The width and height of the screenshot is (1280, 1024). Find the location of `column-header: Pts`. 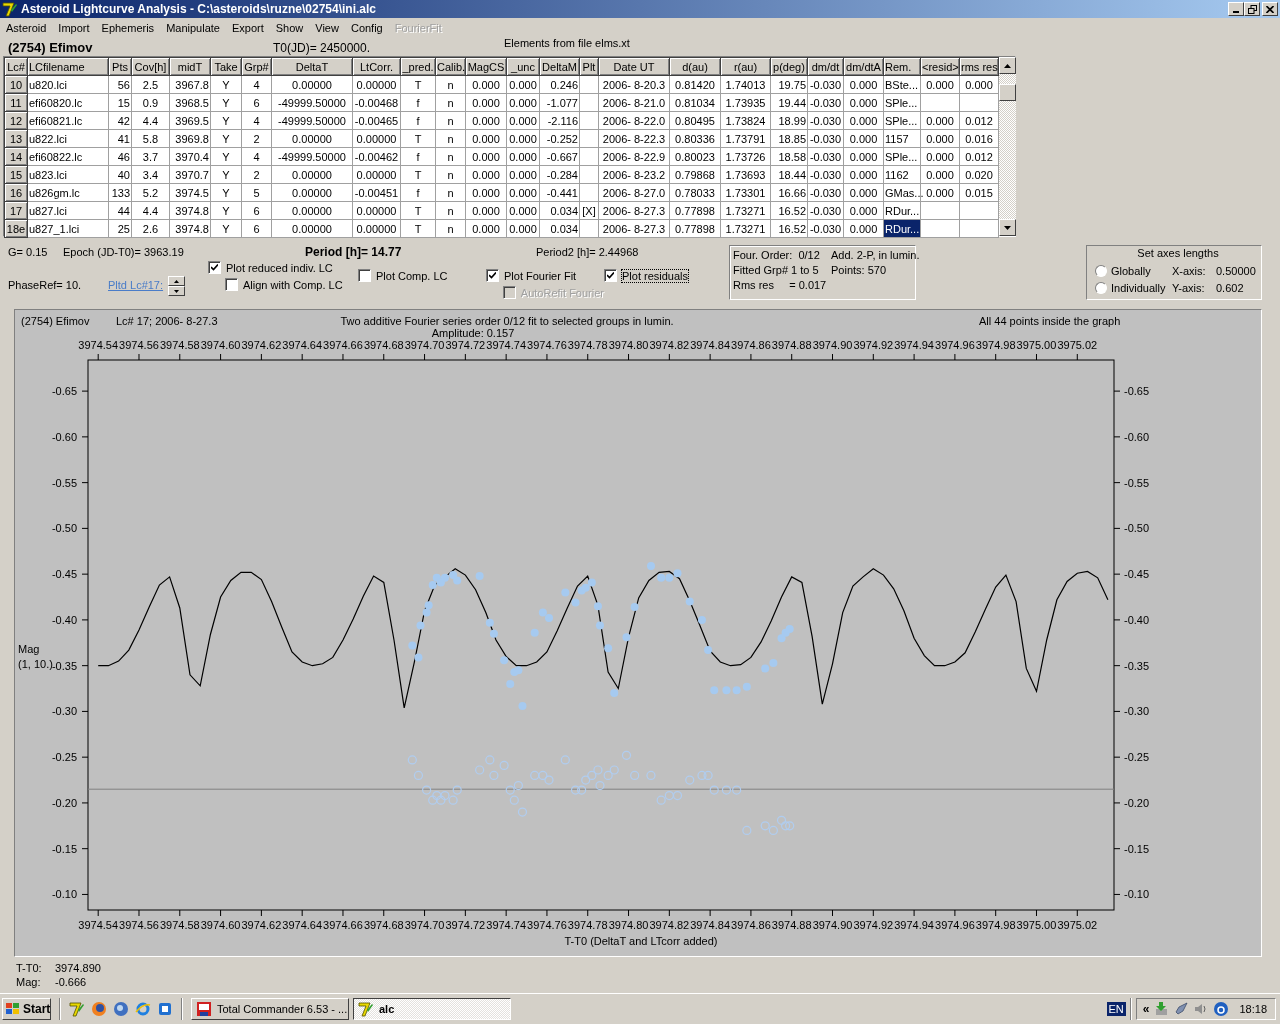

column-header: Pts is located at coordinates (120, 66).